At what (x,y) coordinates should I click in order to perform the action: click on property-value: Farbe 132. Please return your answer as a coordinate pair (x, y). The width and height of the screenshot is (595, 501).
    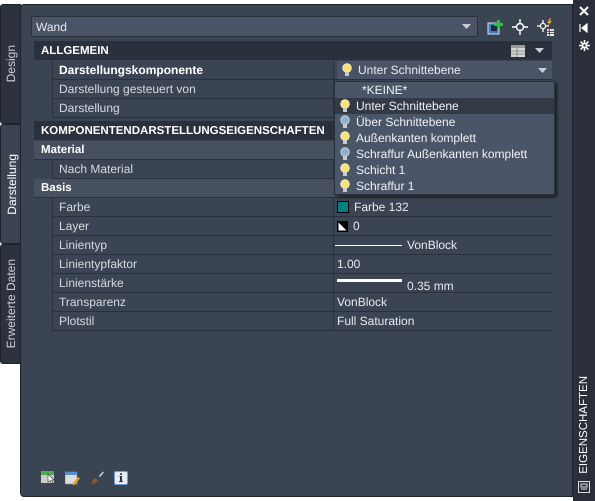
    Looking at the image, I should click on (381, 207).